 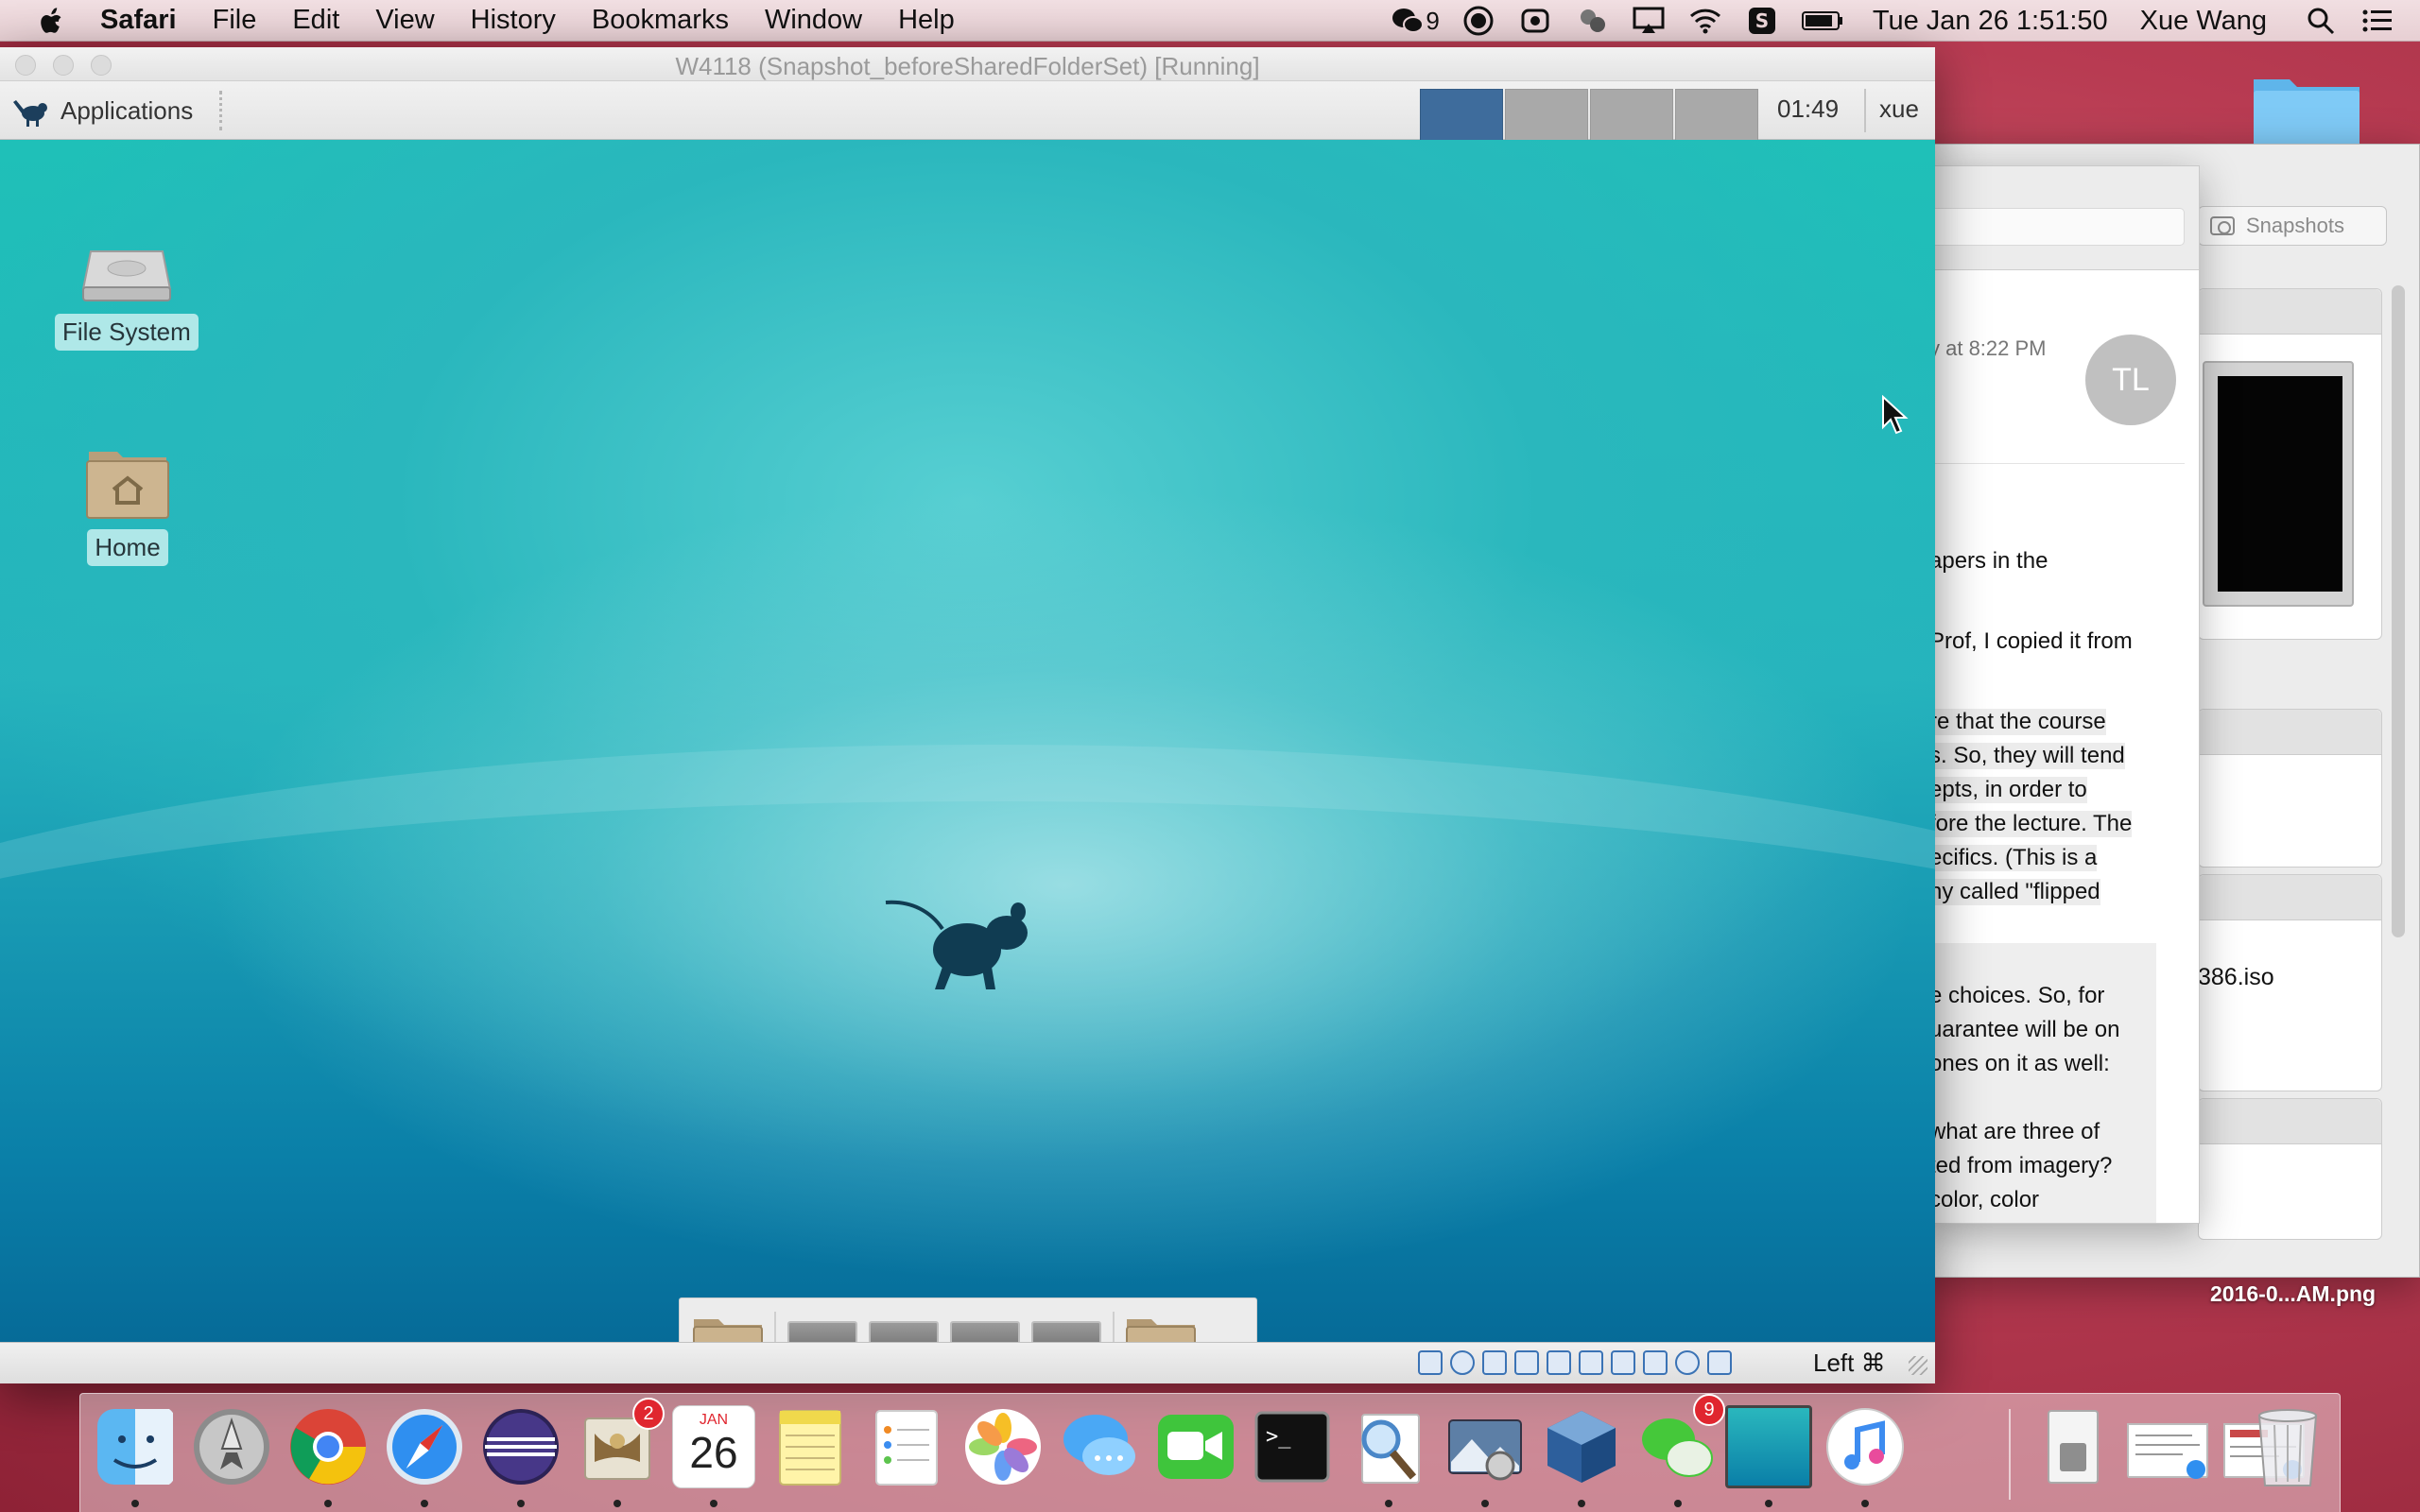 I want to click on wechat-tray-icon: 9, so click(x=1416, y=21).